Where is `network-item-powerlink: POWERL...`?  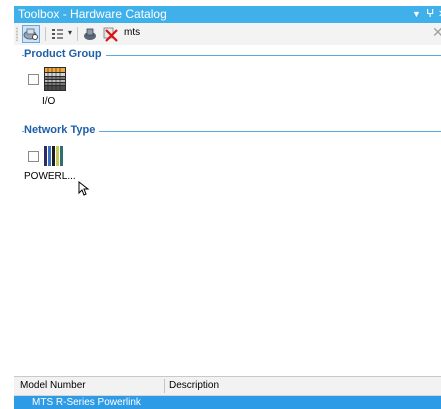
network-item-powerlink: POWERL... is located at coordinates (55, 165).